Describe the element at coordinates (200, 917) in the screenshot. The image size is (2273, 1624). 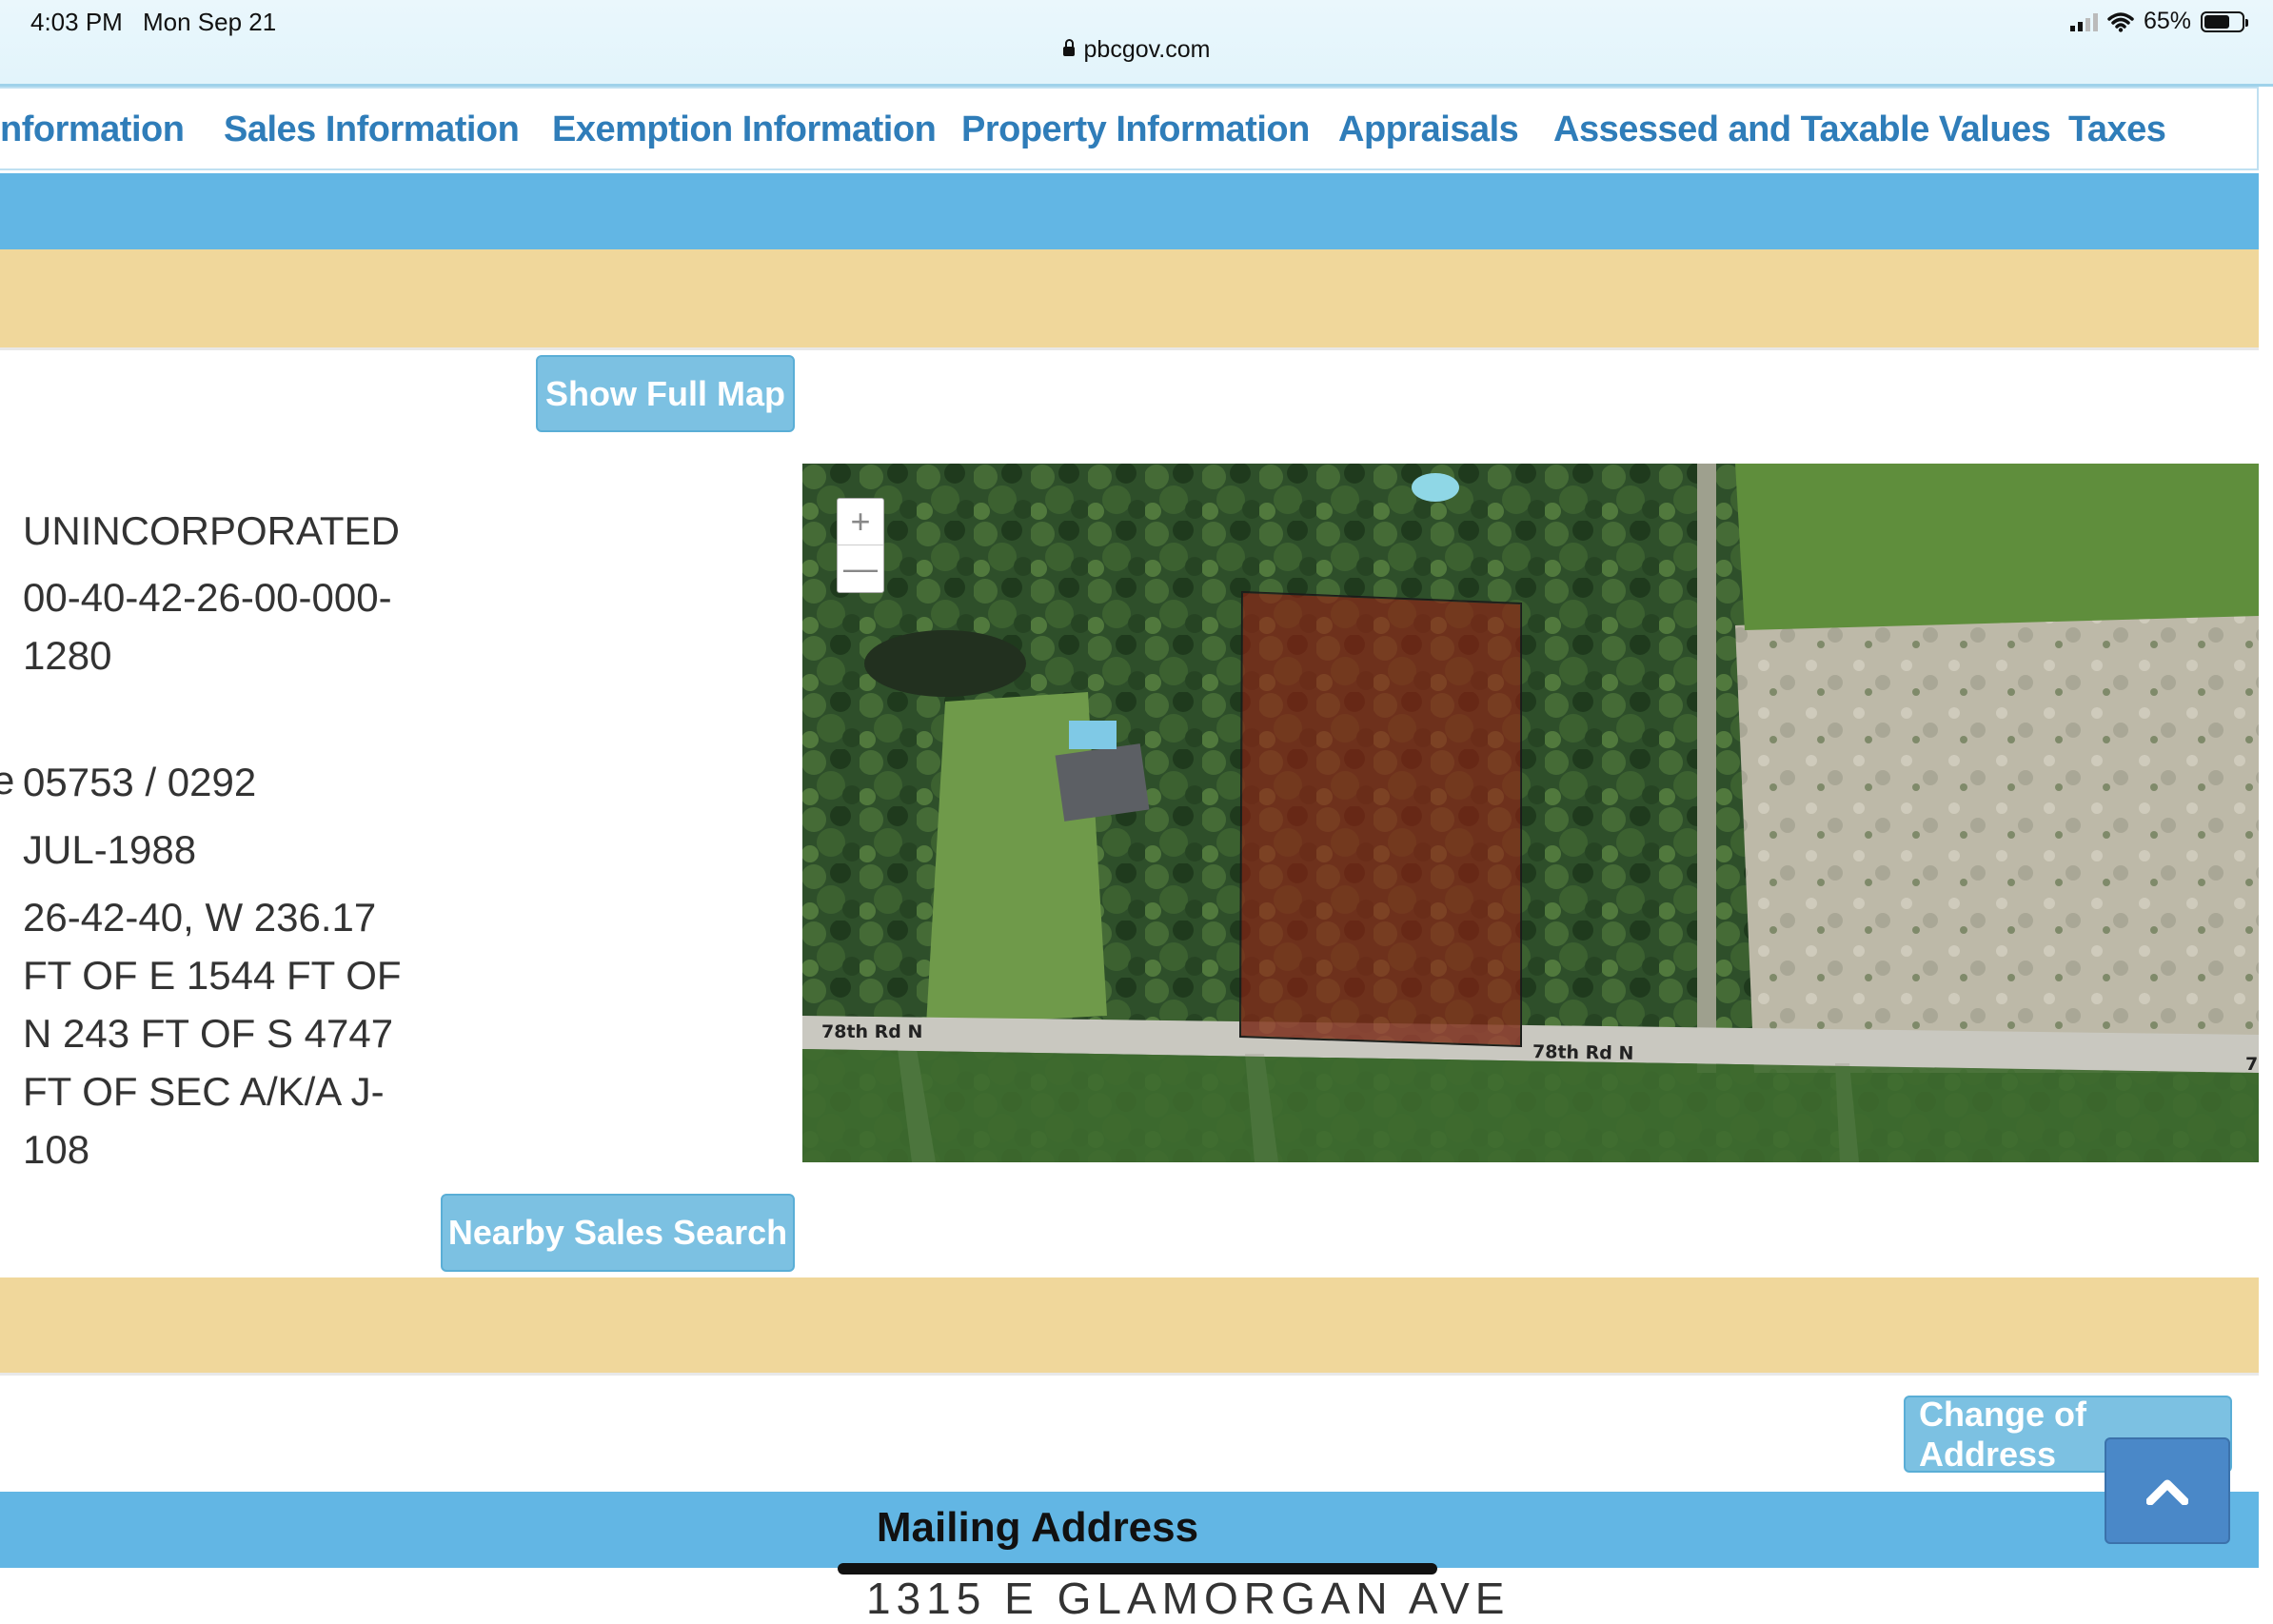
I see `legal-description-line1: 26-42-40, W 236.17` at that location.